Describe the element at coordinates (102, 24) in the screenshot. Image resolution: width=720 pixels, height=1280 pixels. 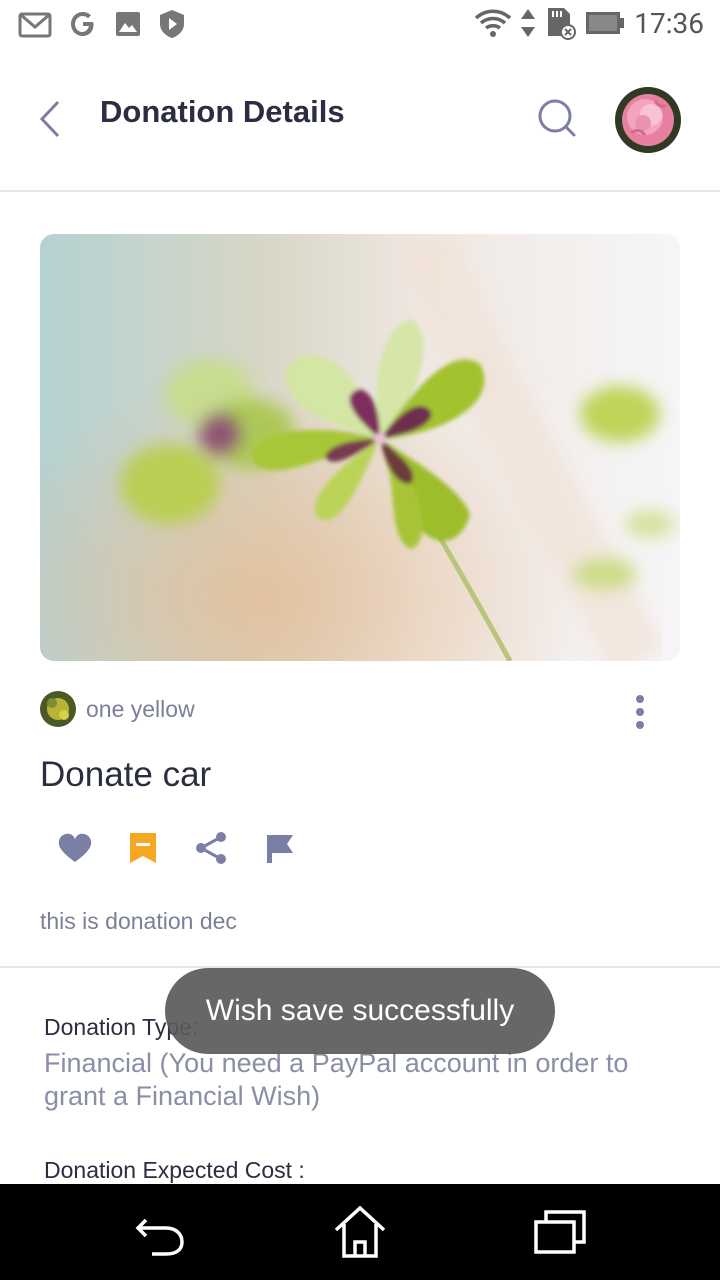
I see `notification-icons` at that location.